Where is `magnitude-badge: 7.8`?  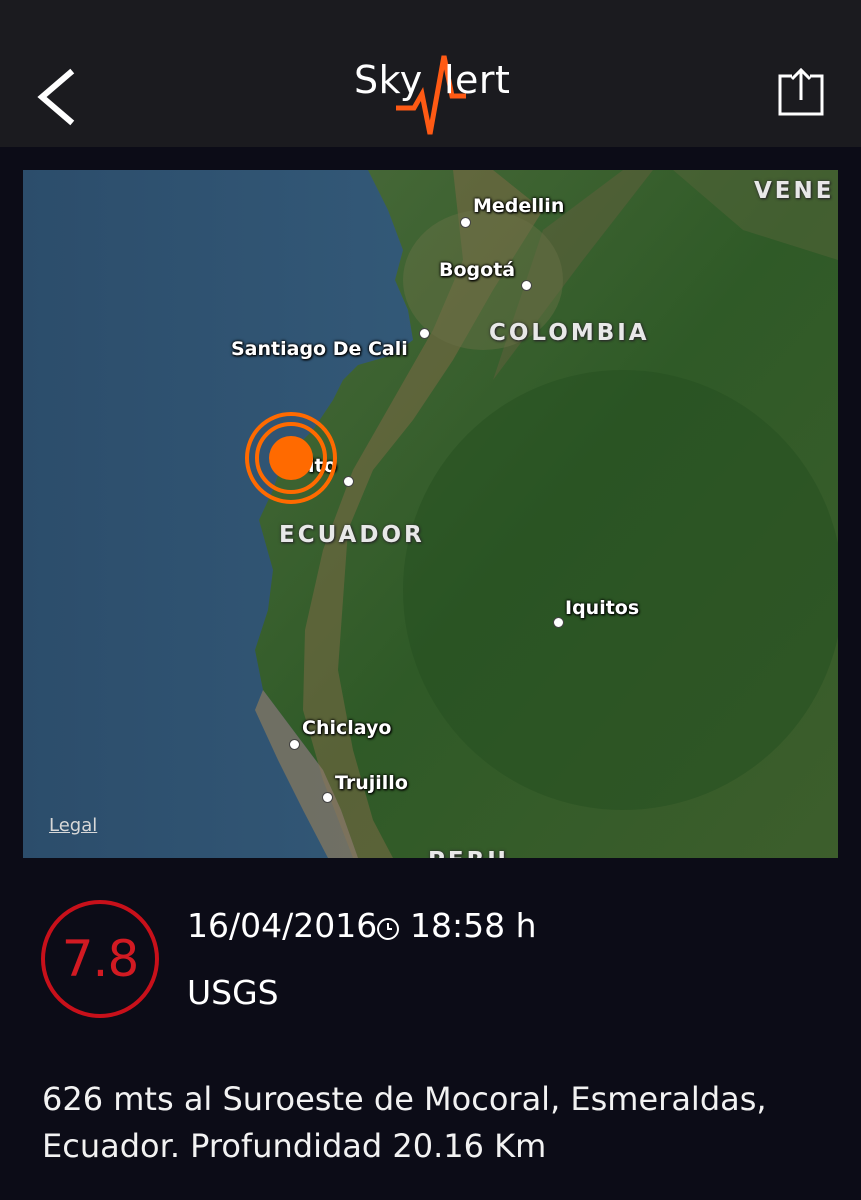
magnitude-badge: 7.8 is located at coordinates (100, 959).